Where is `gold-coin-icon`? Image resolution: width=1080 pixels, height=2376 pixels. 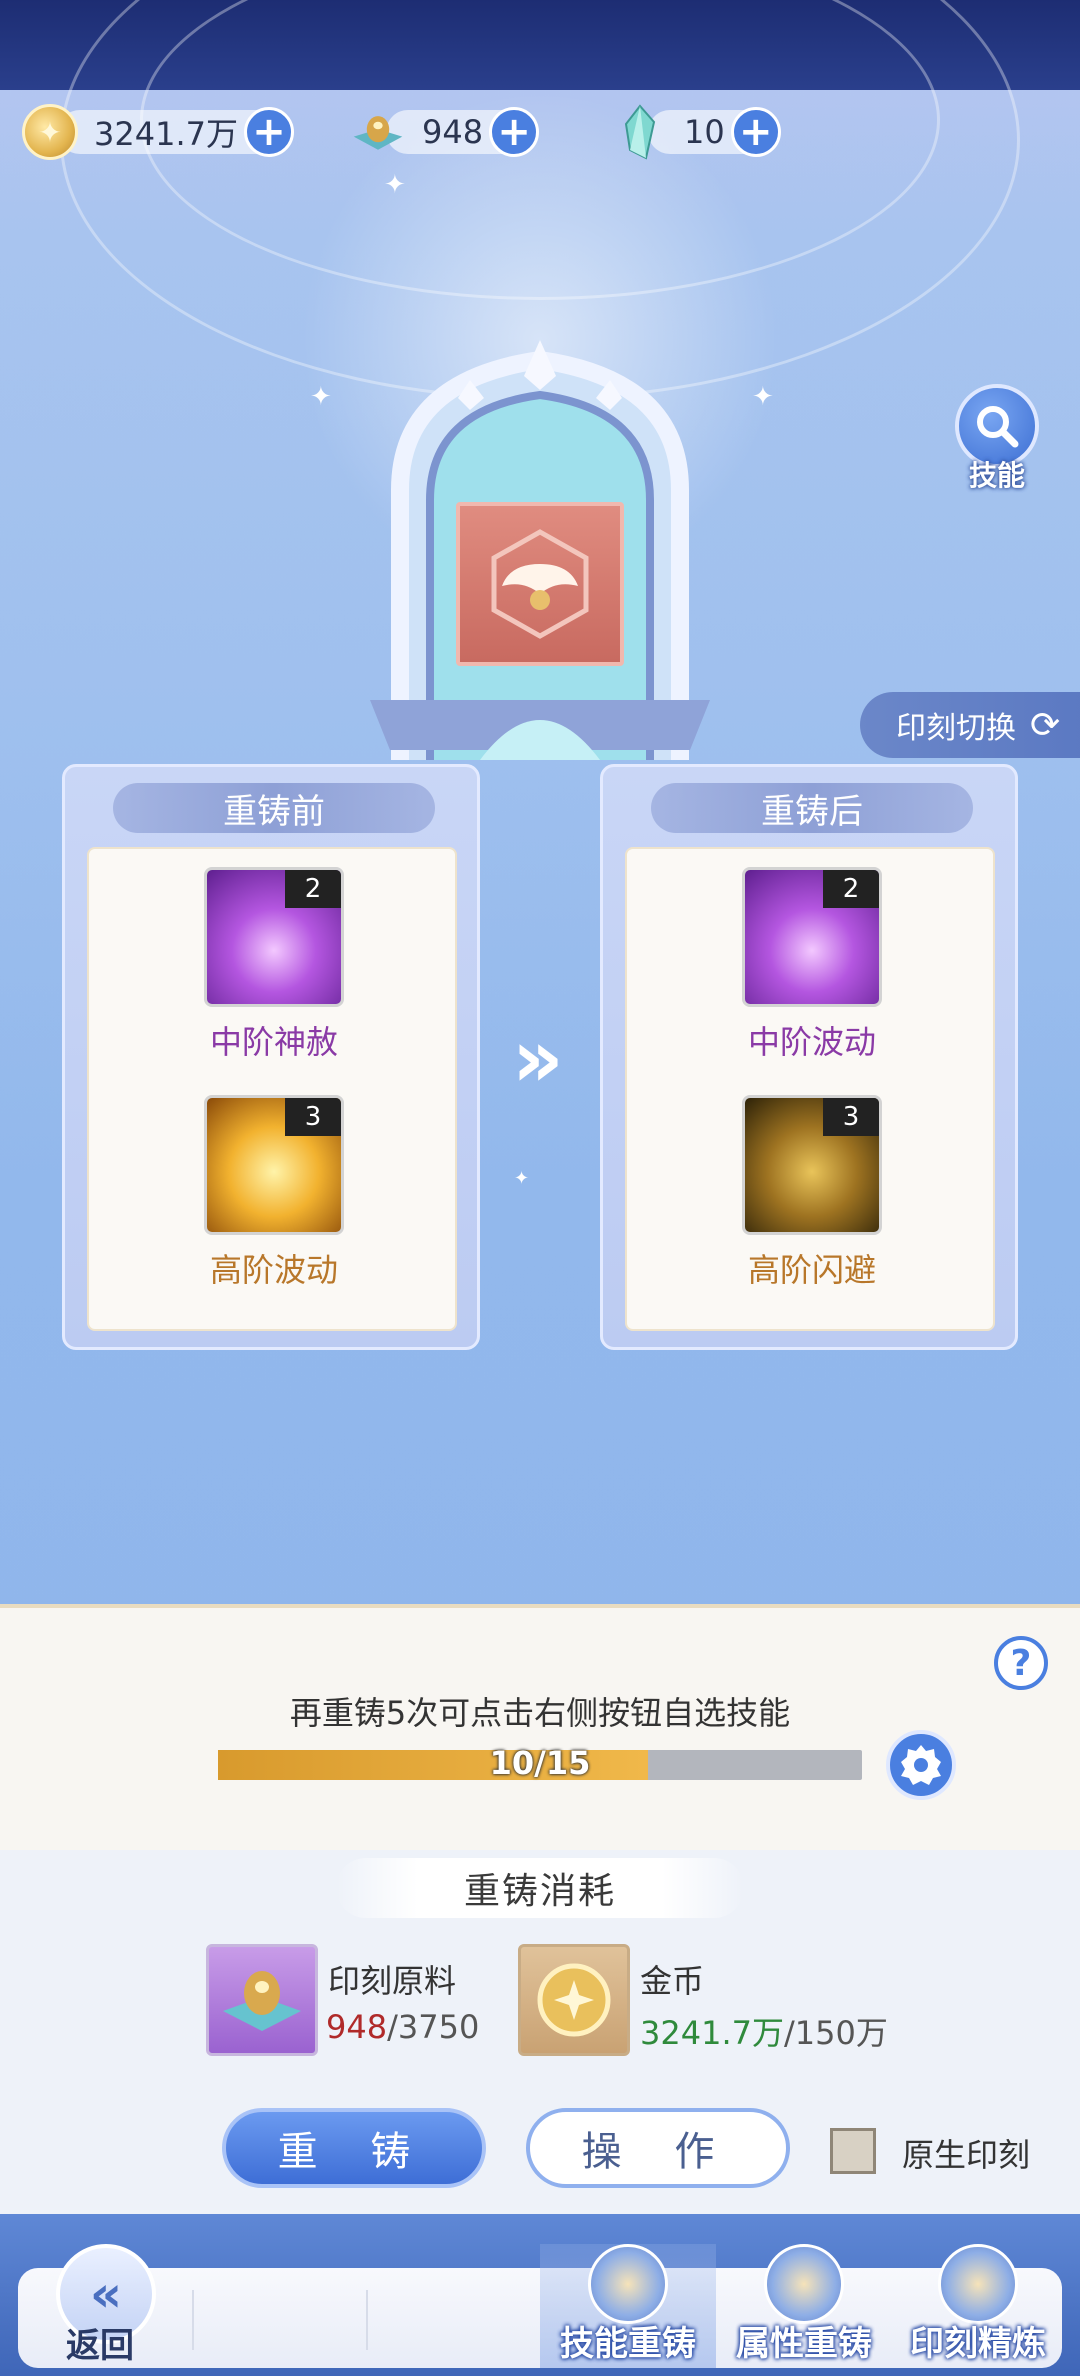
gold-coin-icon is located at coordinates (574, 2000).